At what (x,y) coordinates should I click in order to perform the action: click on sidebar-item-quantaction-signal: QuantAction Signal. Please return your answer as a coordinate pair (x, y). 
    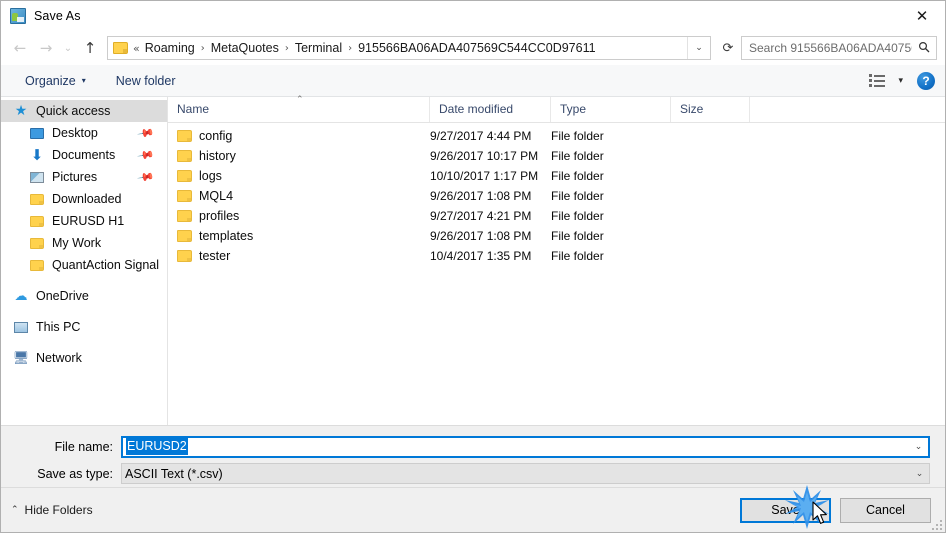
    Looking at the image, I should click on (84, 265).